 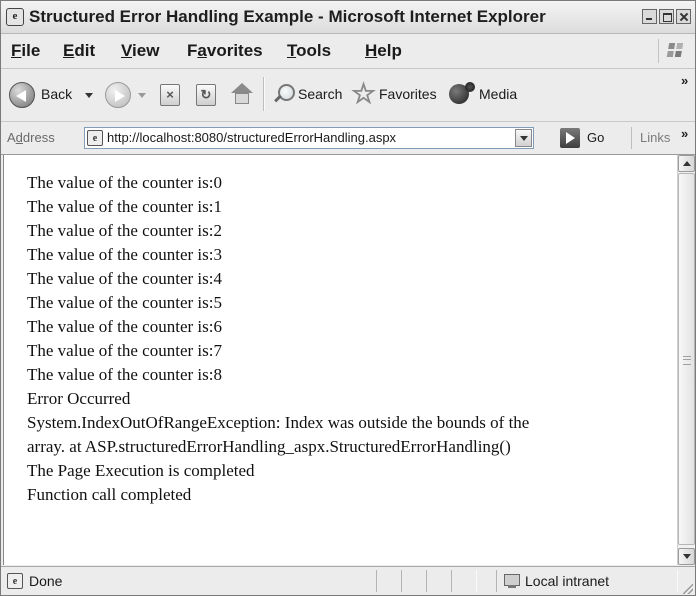 What do you see at coordinates (242, 94) in the screenshot?
I see `home-icon` at bounding box center [242, 94].